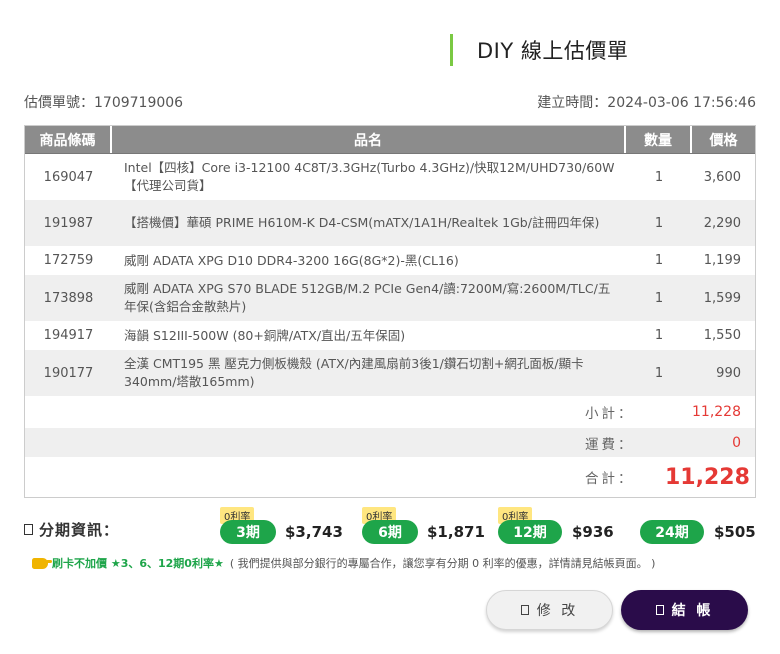  Describe the element at coordinates (390, 442) in the screenshot. I see `shipping-row: 運費： 0` at that location.